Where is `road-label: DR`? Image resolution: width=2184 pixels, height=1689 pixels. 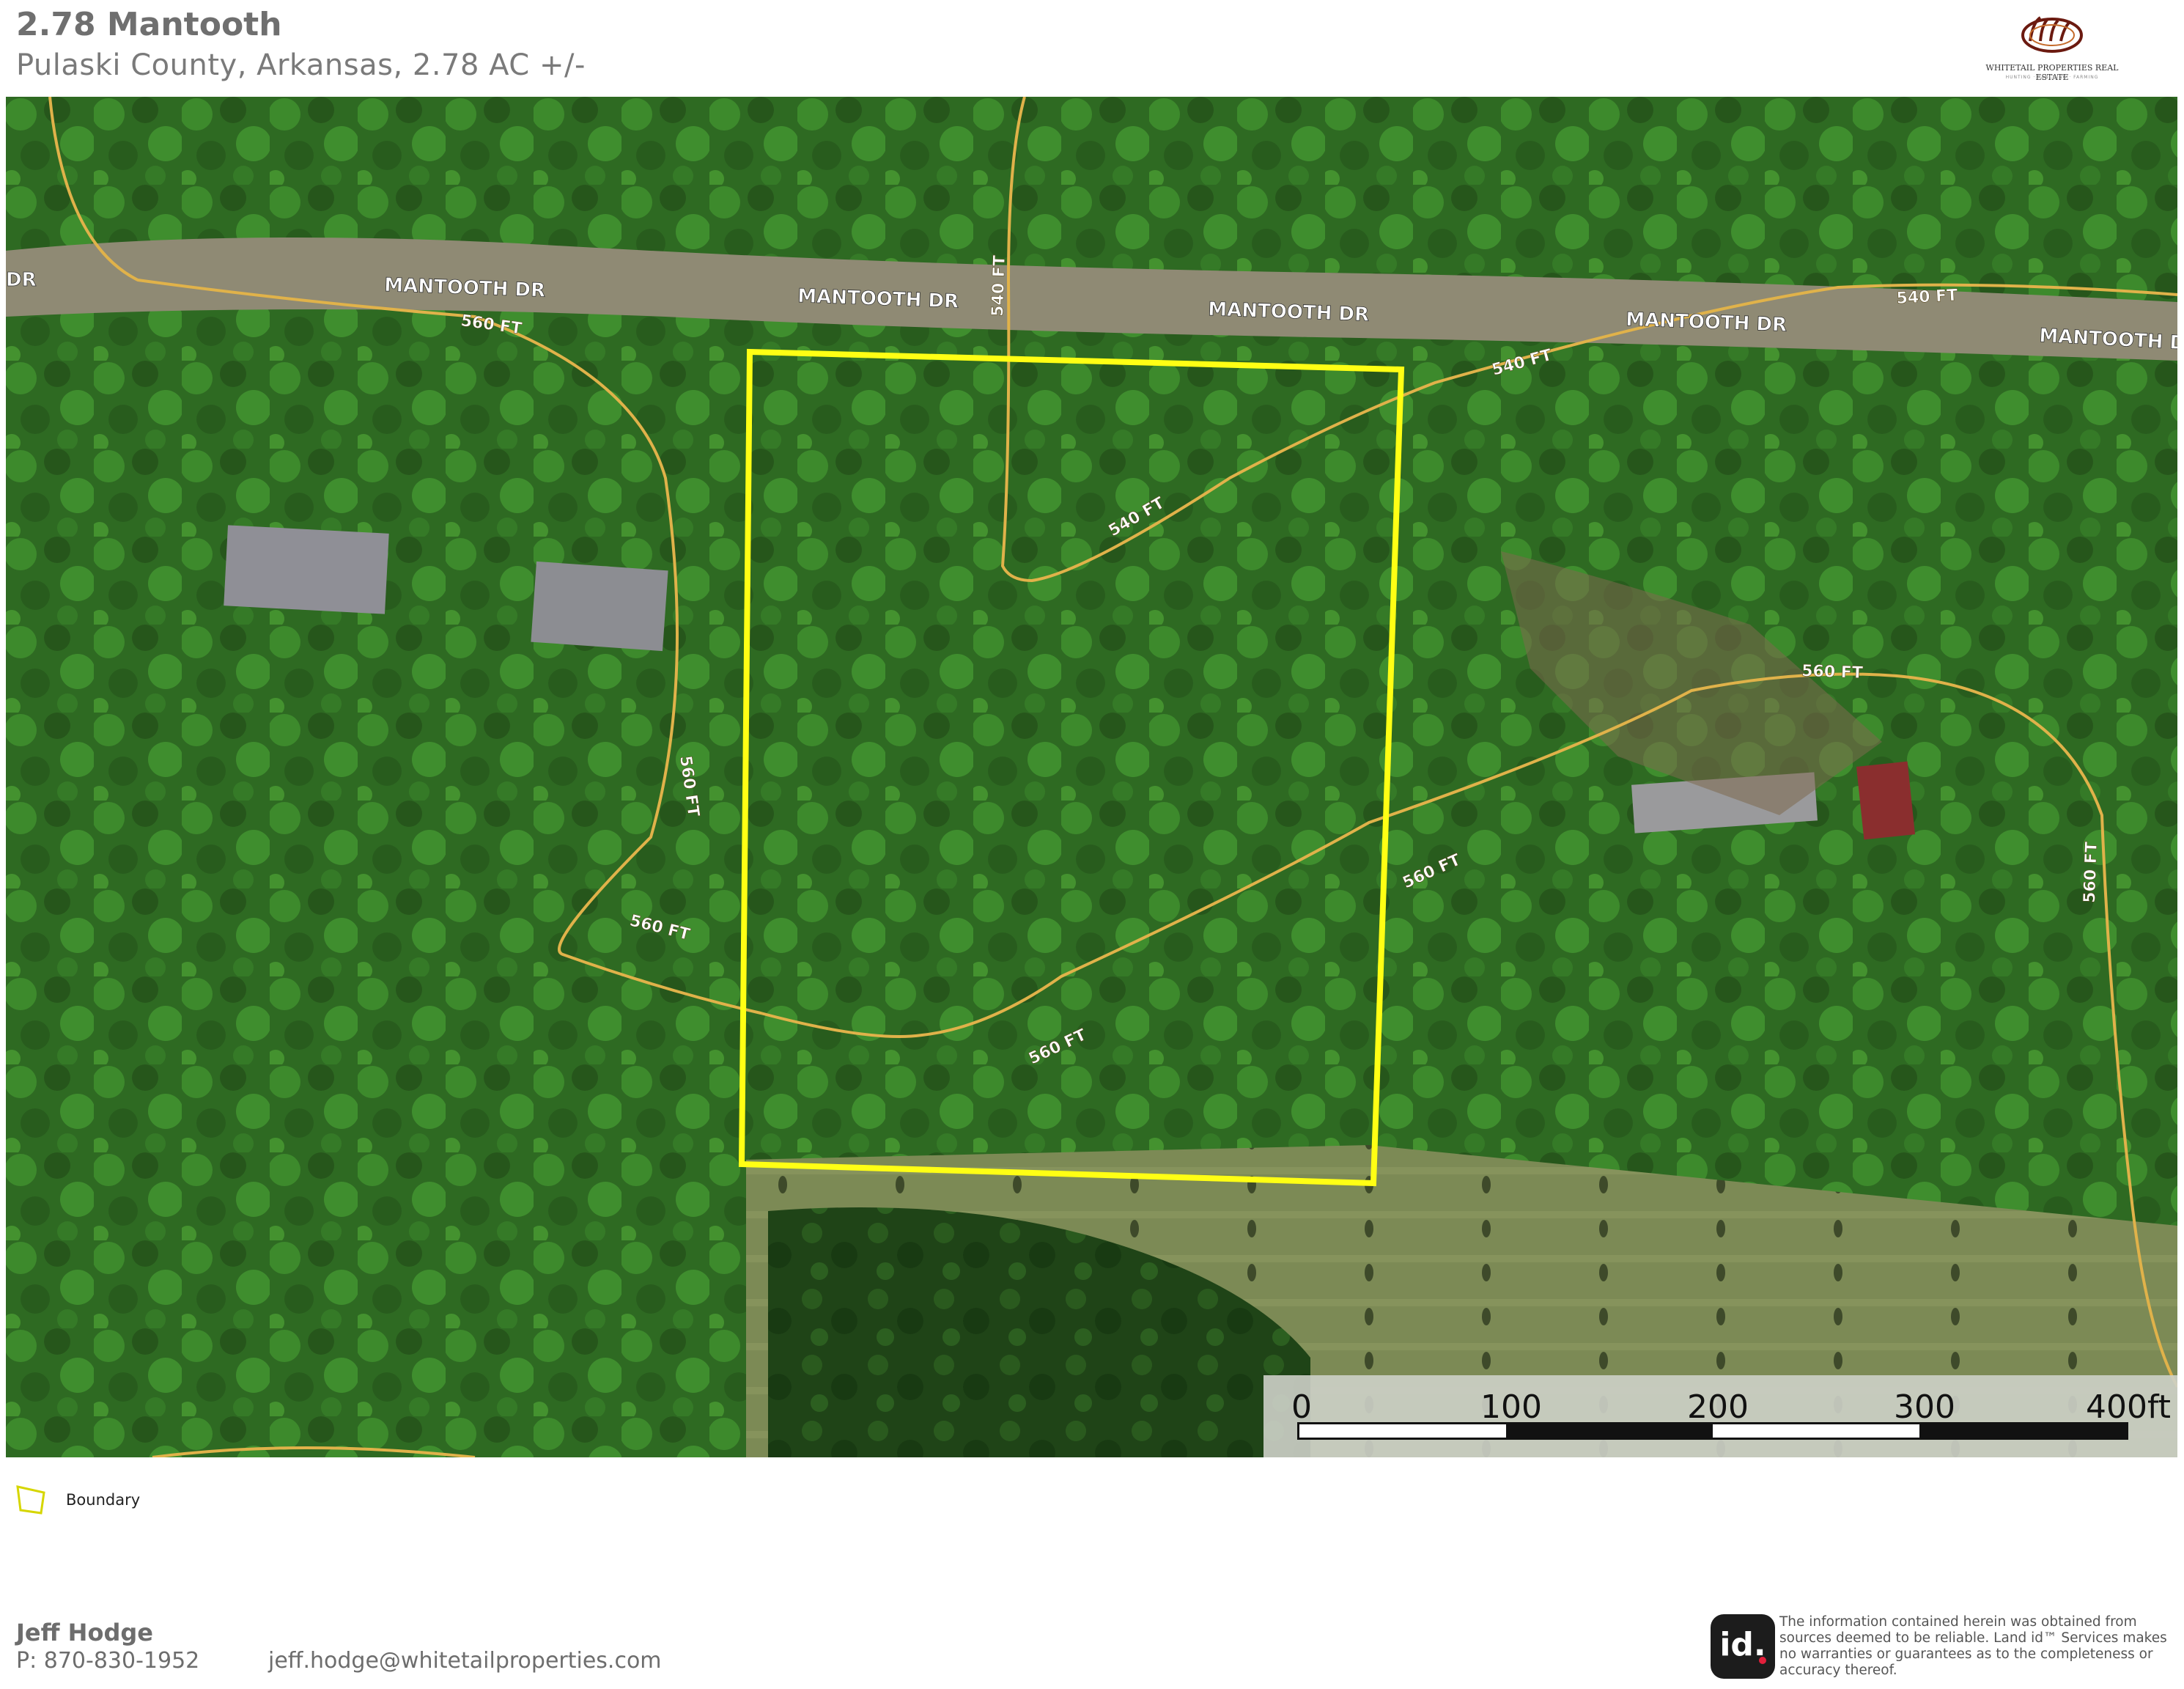 road-label: DR is located at coordinates (22, 280).